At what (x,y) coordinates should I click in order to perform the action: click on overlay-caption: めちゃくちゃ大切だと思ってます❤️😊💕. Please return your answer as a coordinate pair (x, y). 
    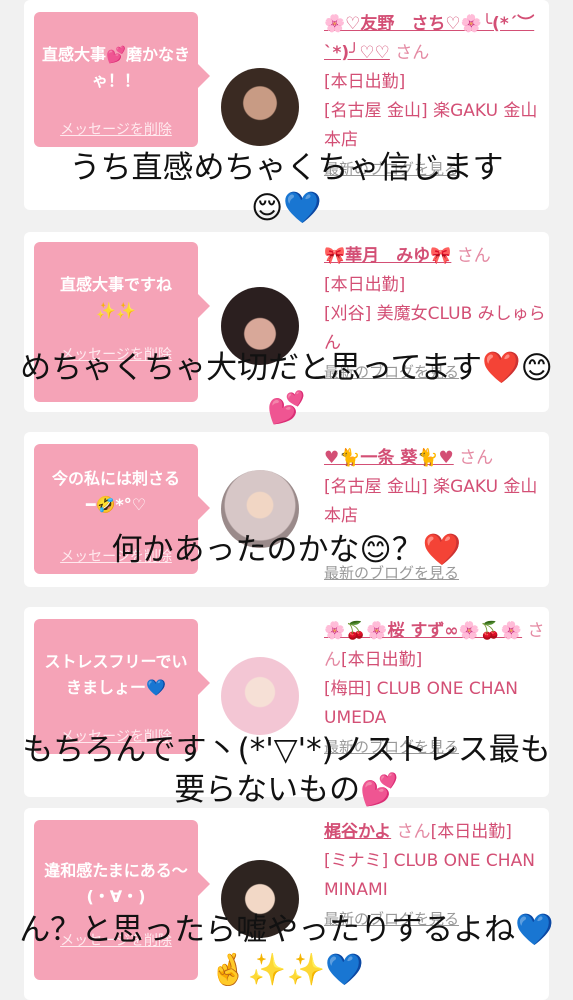
    Looking at the image, I should click on (286, 388).